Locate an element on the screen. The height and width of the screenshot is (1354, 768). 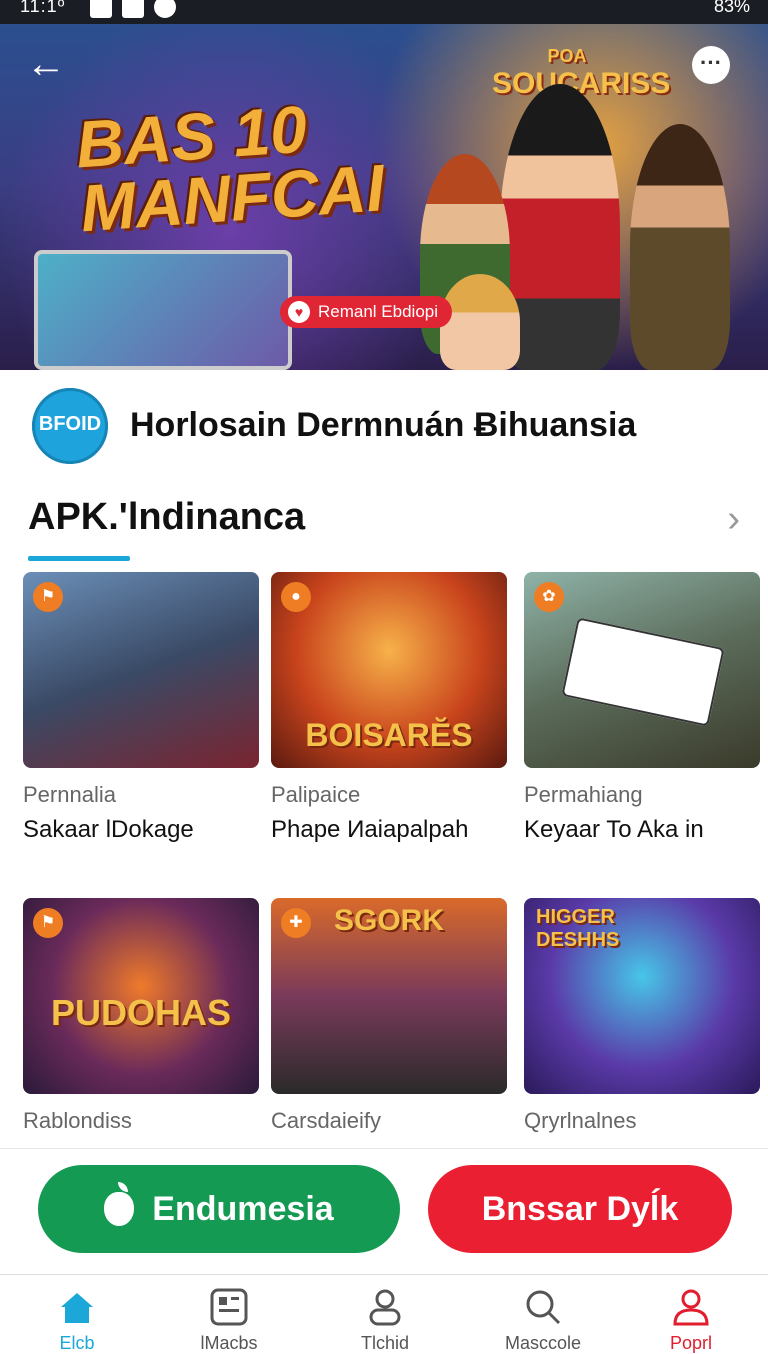
game-card: ● BOISARĔS Palipaice Phape Иaiapalpah is located at coordinates (389, 708).